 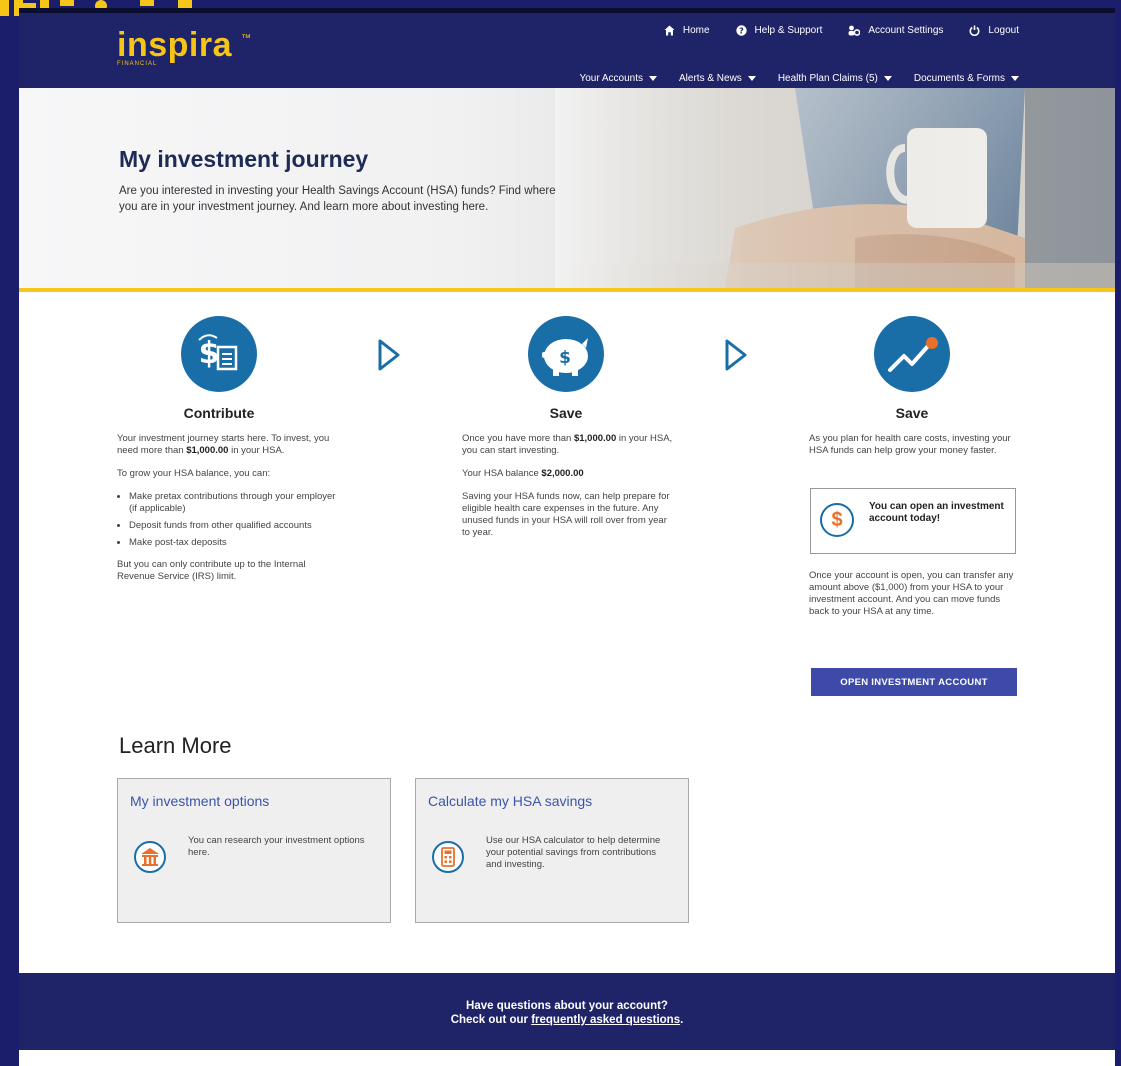 I want to click on nav-your-accounts-label: Your Accounts, so click(x=611, y=78).